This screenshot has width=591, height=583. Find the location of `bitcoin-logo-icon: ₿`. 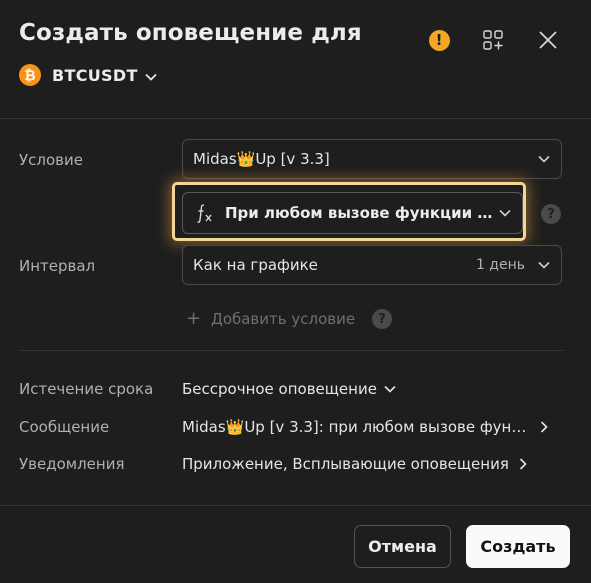

bitcoin-logo-icon: ₿ is located at coordinates (30, 75).